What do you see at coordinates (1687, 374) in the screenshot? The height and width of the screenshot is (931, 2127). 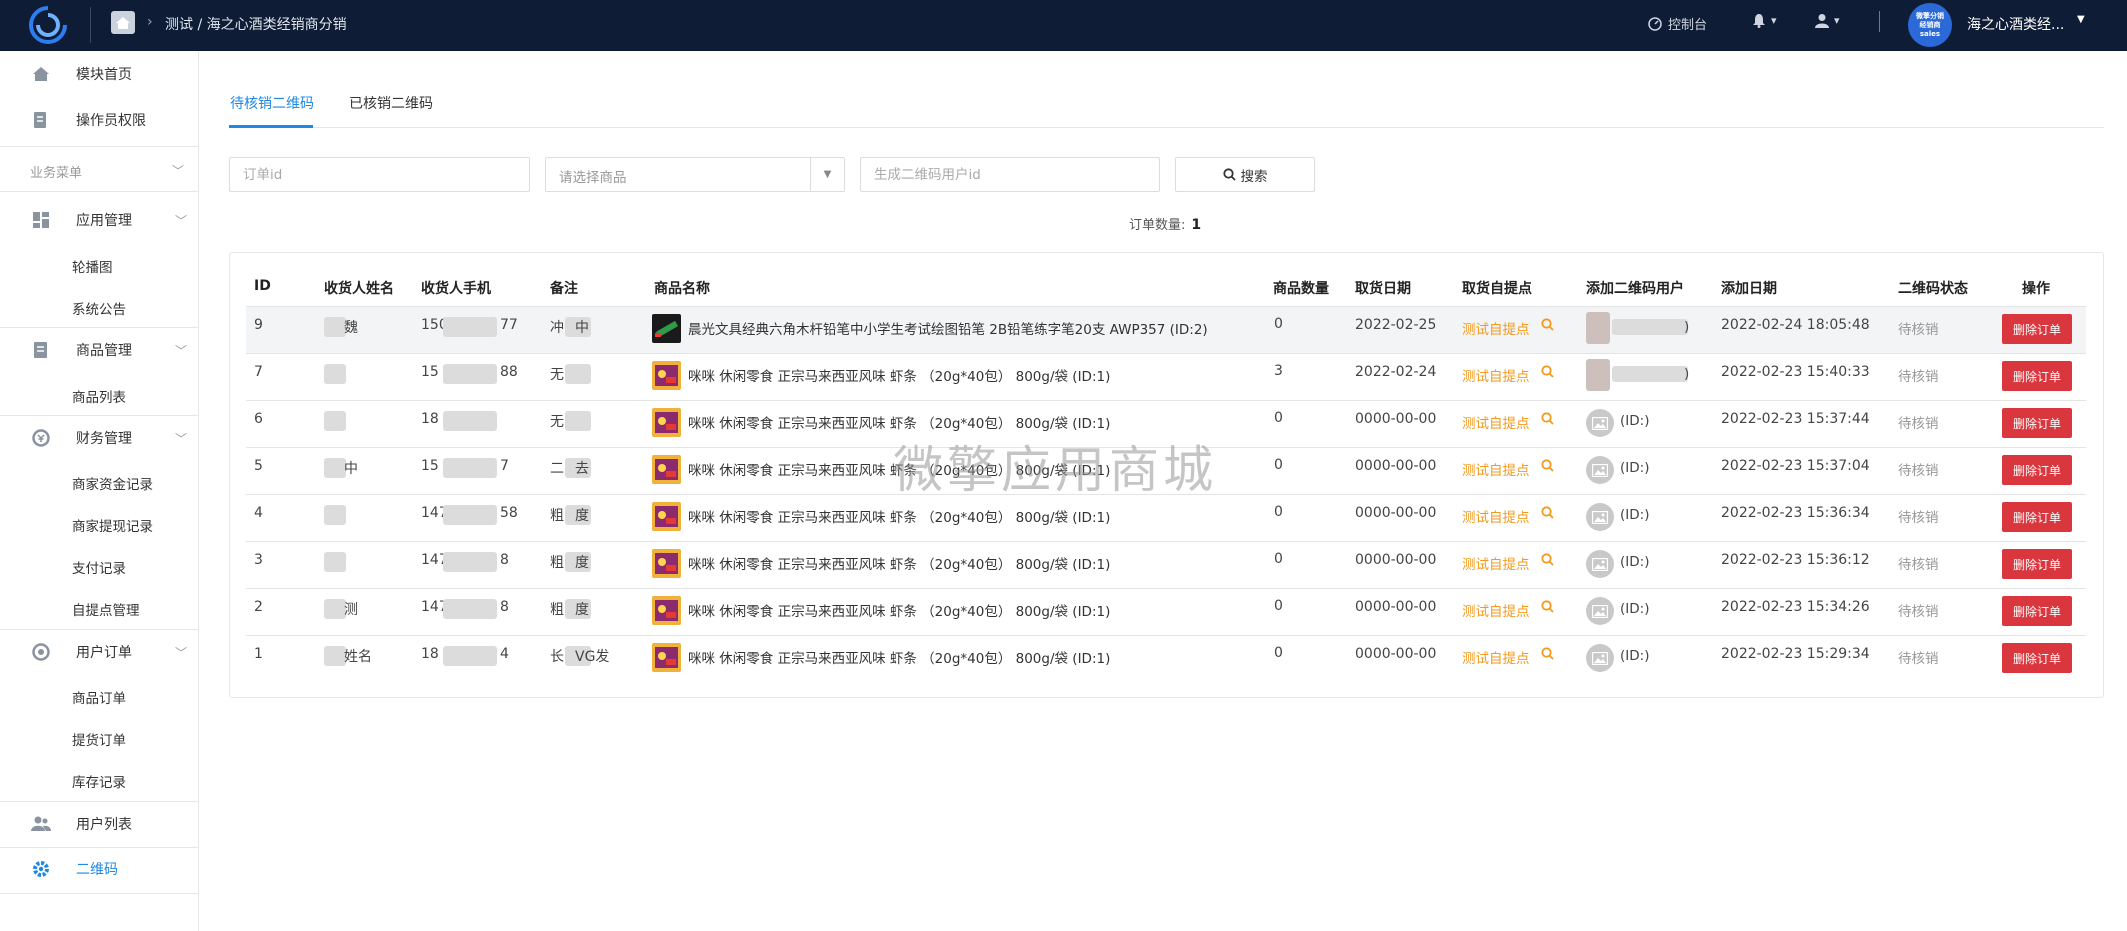 I see `qr-user-id: )` at bounding box center [1687, 374].